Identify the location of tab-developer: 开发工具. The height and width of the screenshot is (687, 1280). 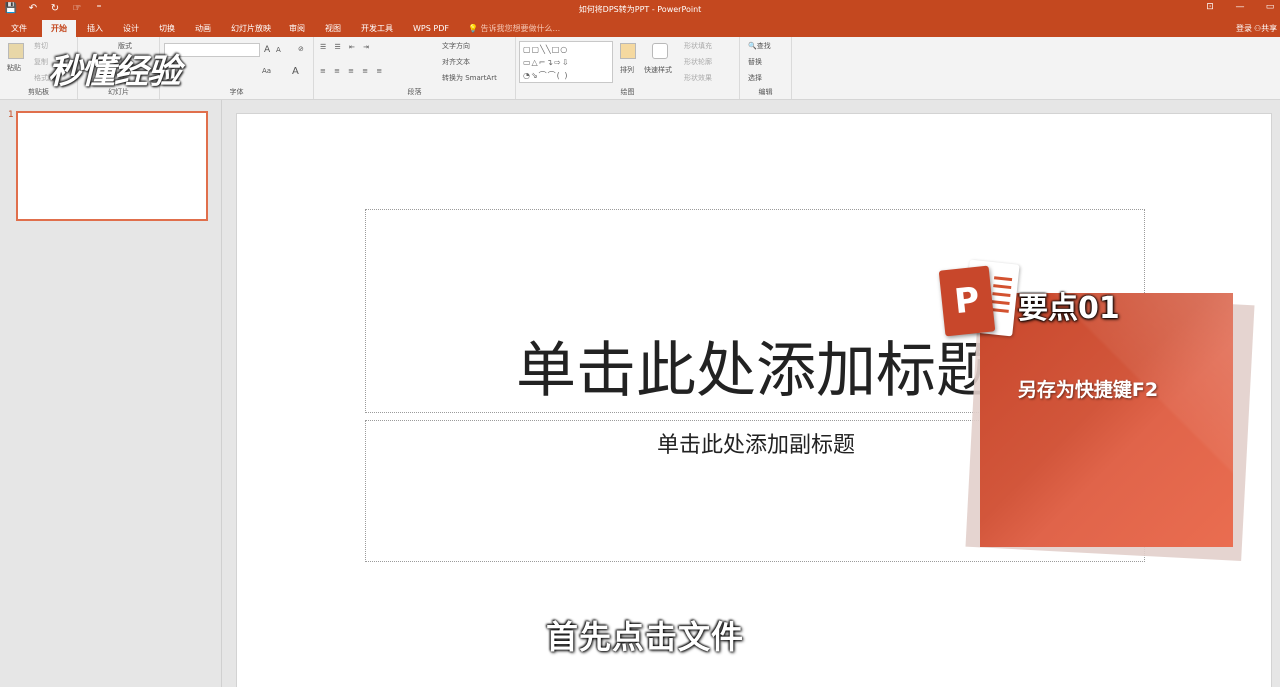
(377, 28).